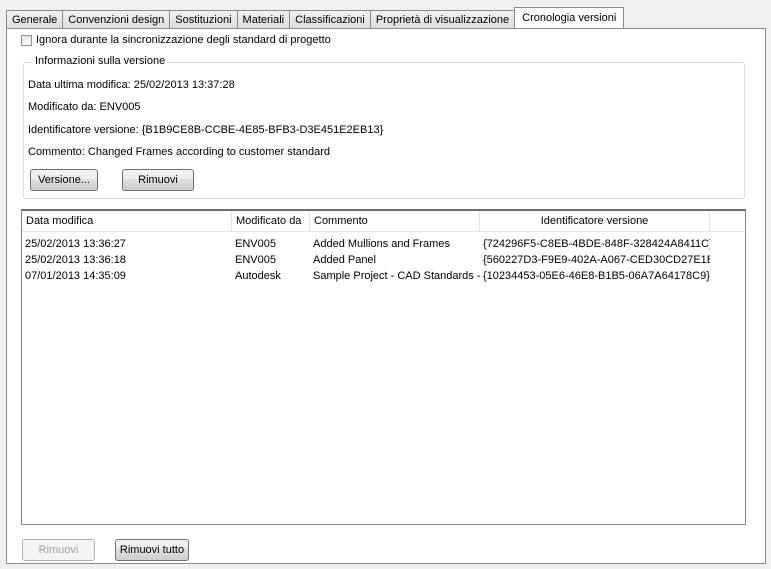 The width and height of the screenshot is (771, 569). What do you see at coordinates (203, 19) in the screenshot?
I see `tab-sostituzioni: Sostituzioni` at bounding box center [203, 19].